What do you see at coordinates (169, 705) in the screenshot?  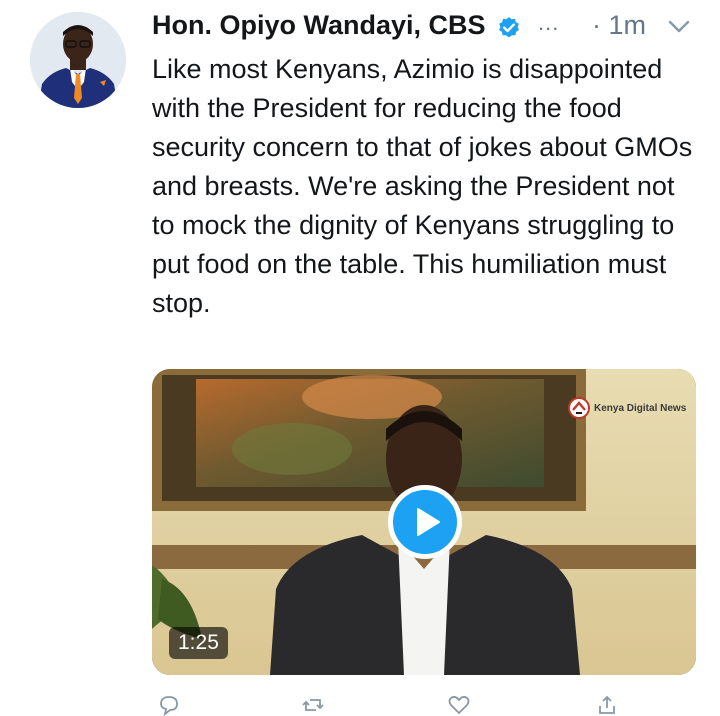 I see `reply-icon` at bounding box center [169, 705].